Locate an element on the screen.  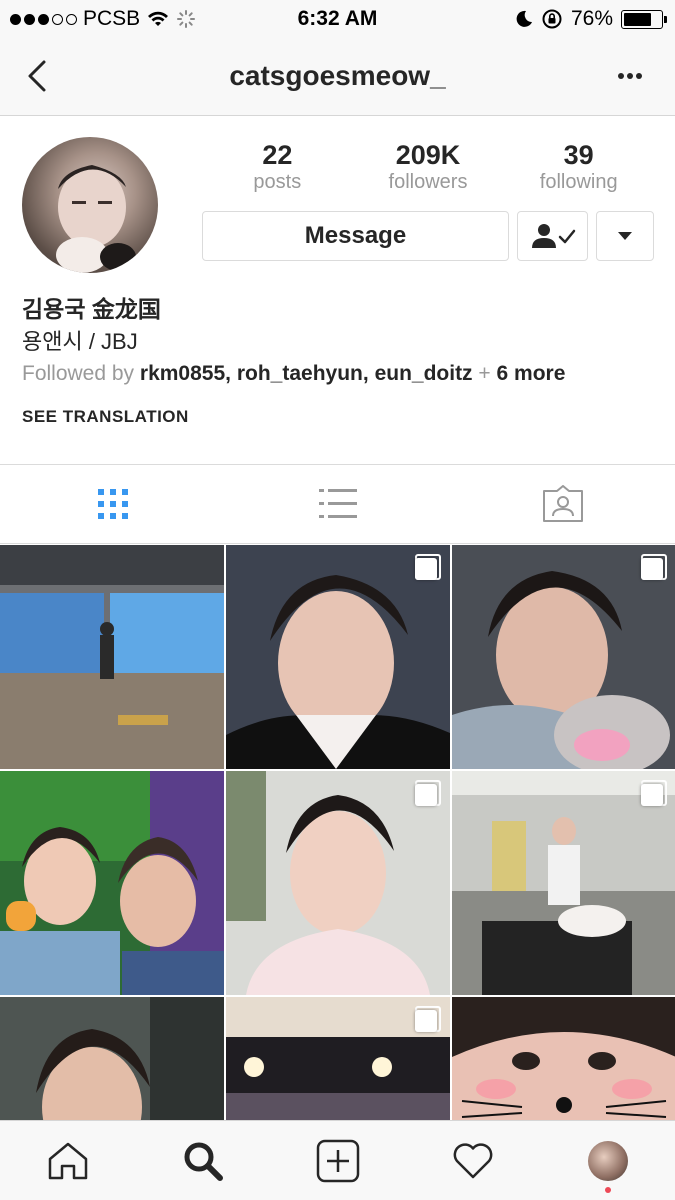
followed-by-more: + 6 more is located at coordinates (522, 373).